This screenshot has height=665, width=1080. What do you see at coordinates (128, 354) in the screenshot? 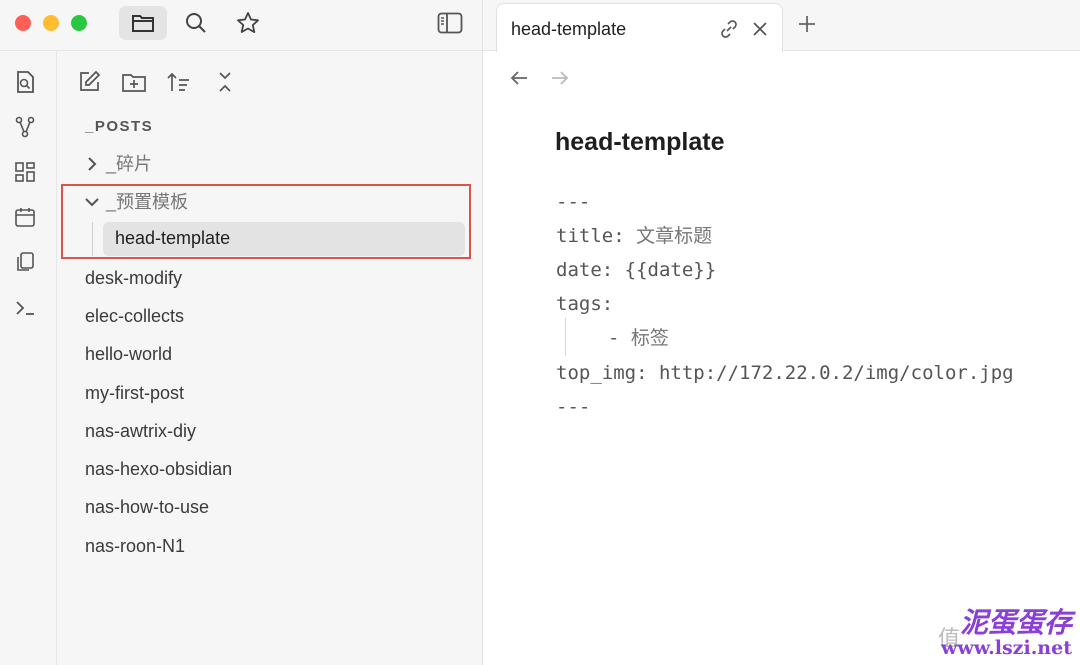
I see `file-item: hello-world` at bounding box center [128, 354].